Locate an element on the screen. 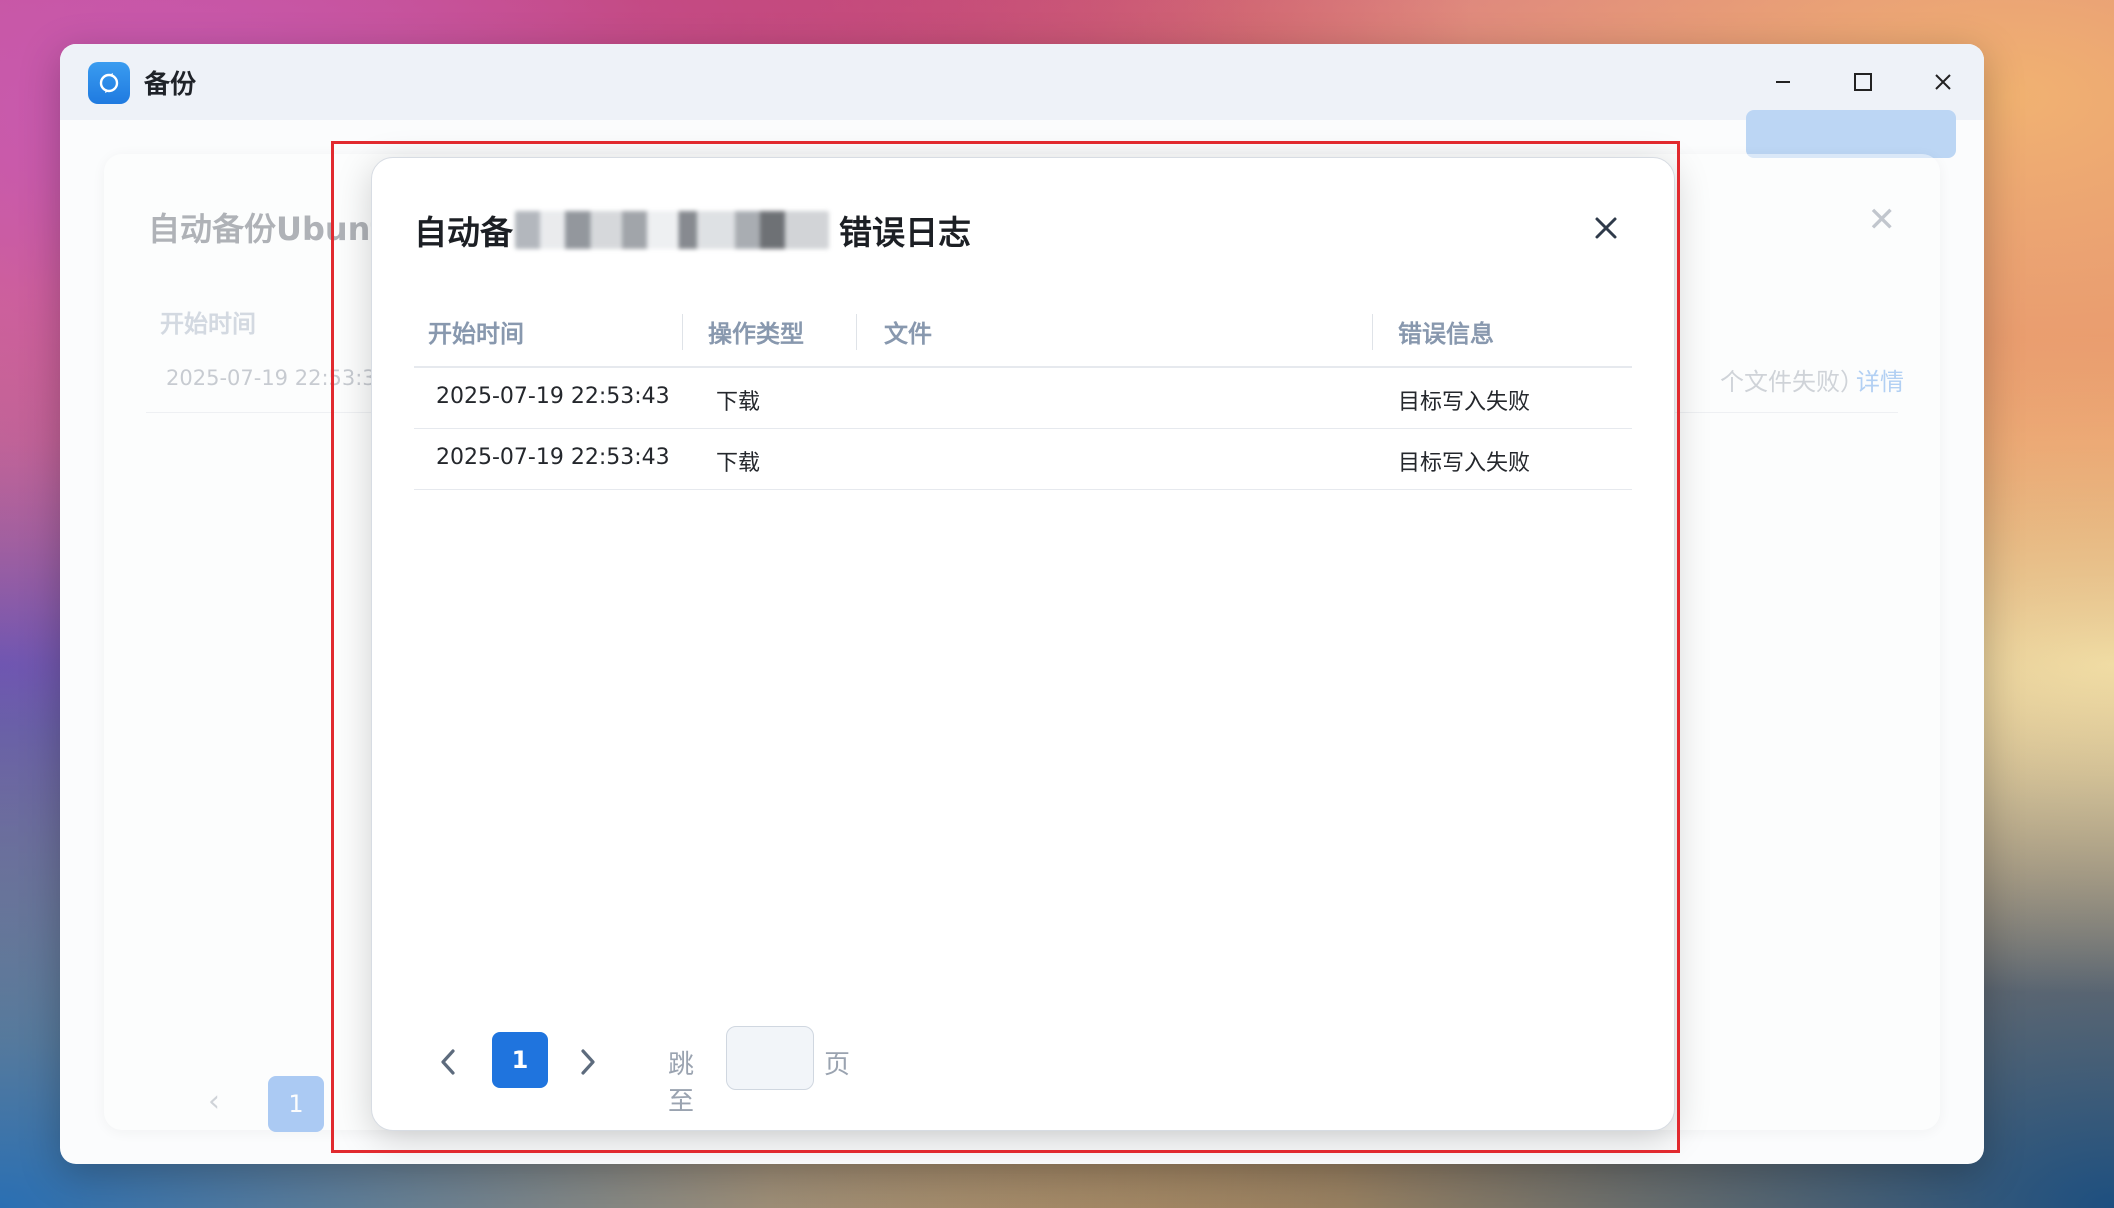 The image size is (2114, 1208). maximize-icon is located at coordinates (1863, 82).